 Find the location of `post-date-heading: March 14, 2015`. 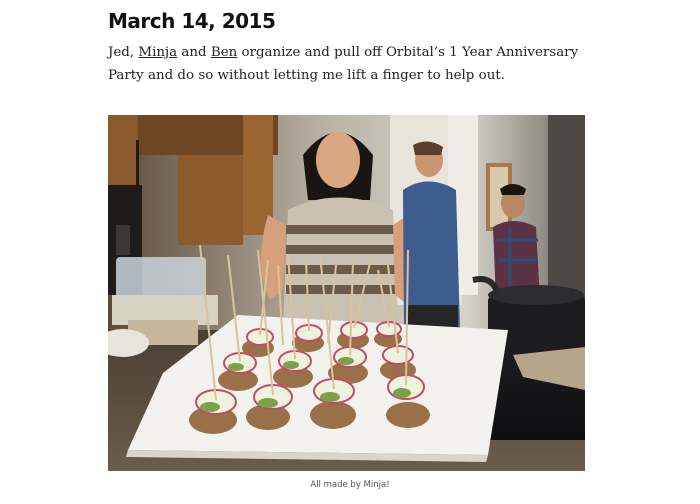

post-date-heading: March 14, 2015 is located at coordinates (192, 21).